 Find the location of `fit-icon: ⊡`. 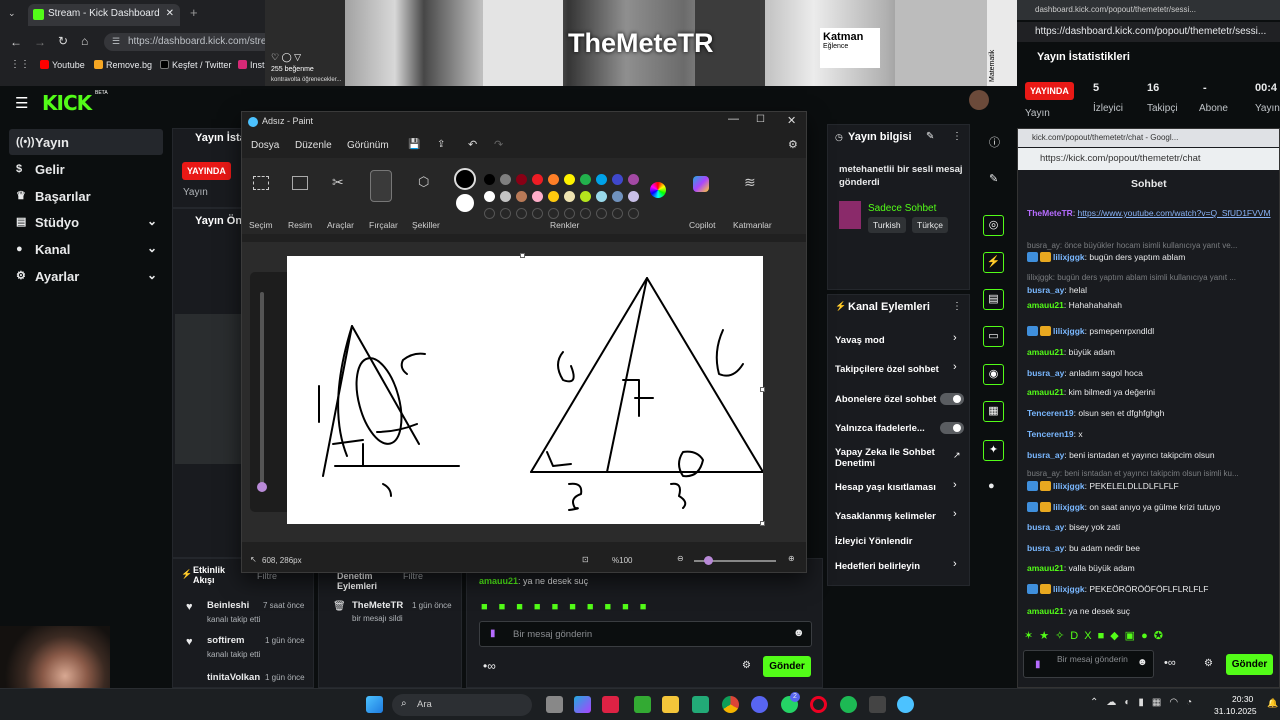

fit-icon: ⊡ is located at coordinates (585, 559).